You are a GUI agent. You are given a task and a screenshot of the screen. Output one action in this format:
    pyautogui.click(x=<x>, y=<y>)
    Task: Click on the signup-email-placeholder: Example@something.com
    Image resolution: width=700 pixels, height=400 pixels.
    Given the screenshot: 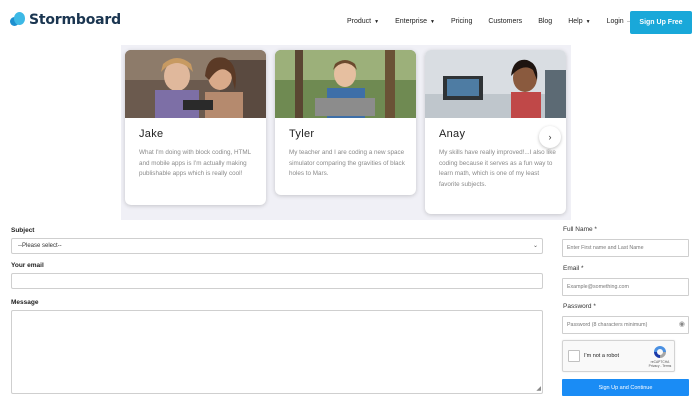 What is the action you would take?
    pyautogui.click(x=598, y=287)
    